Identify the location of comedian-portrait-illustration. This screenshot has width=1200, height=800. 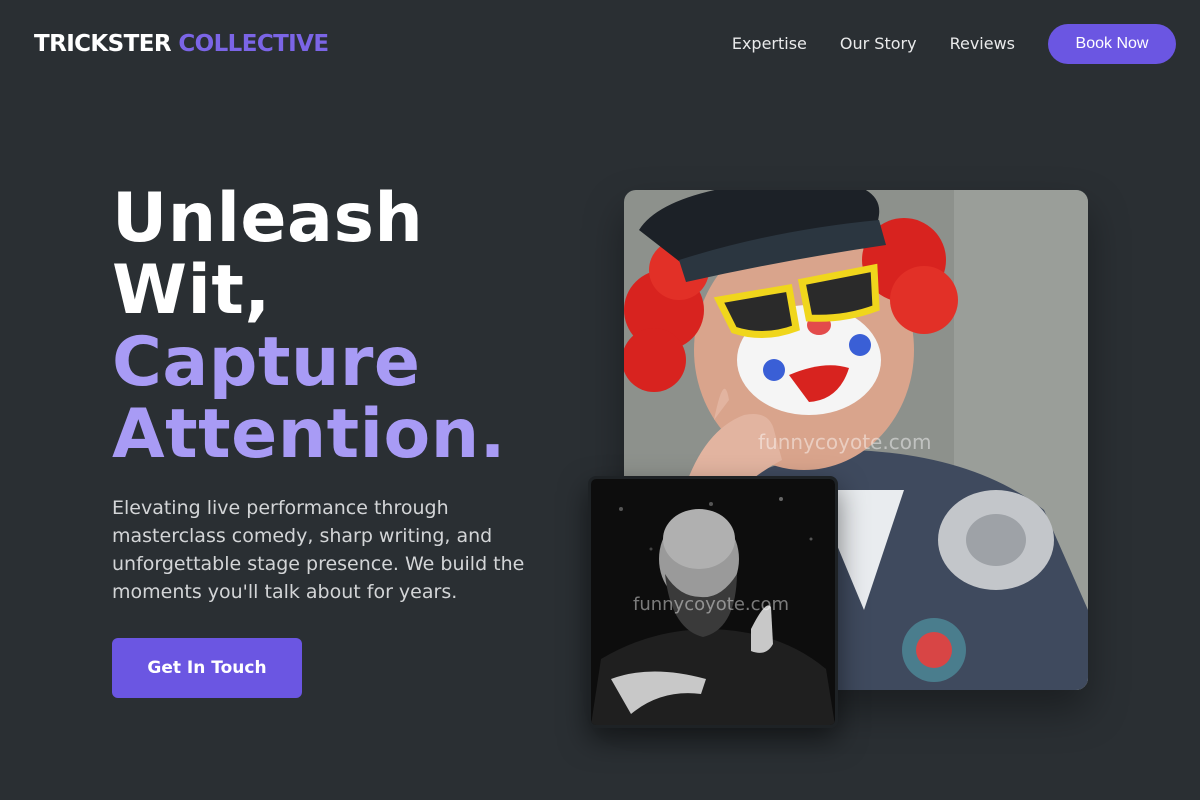
(713, 602).